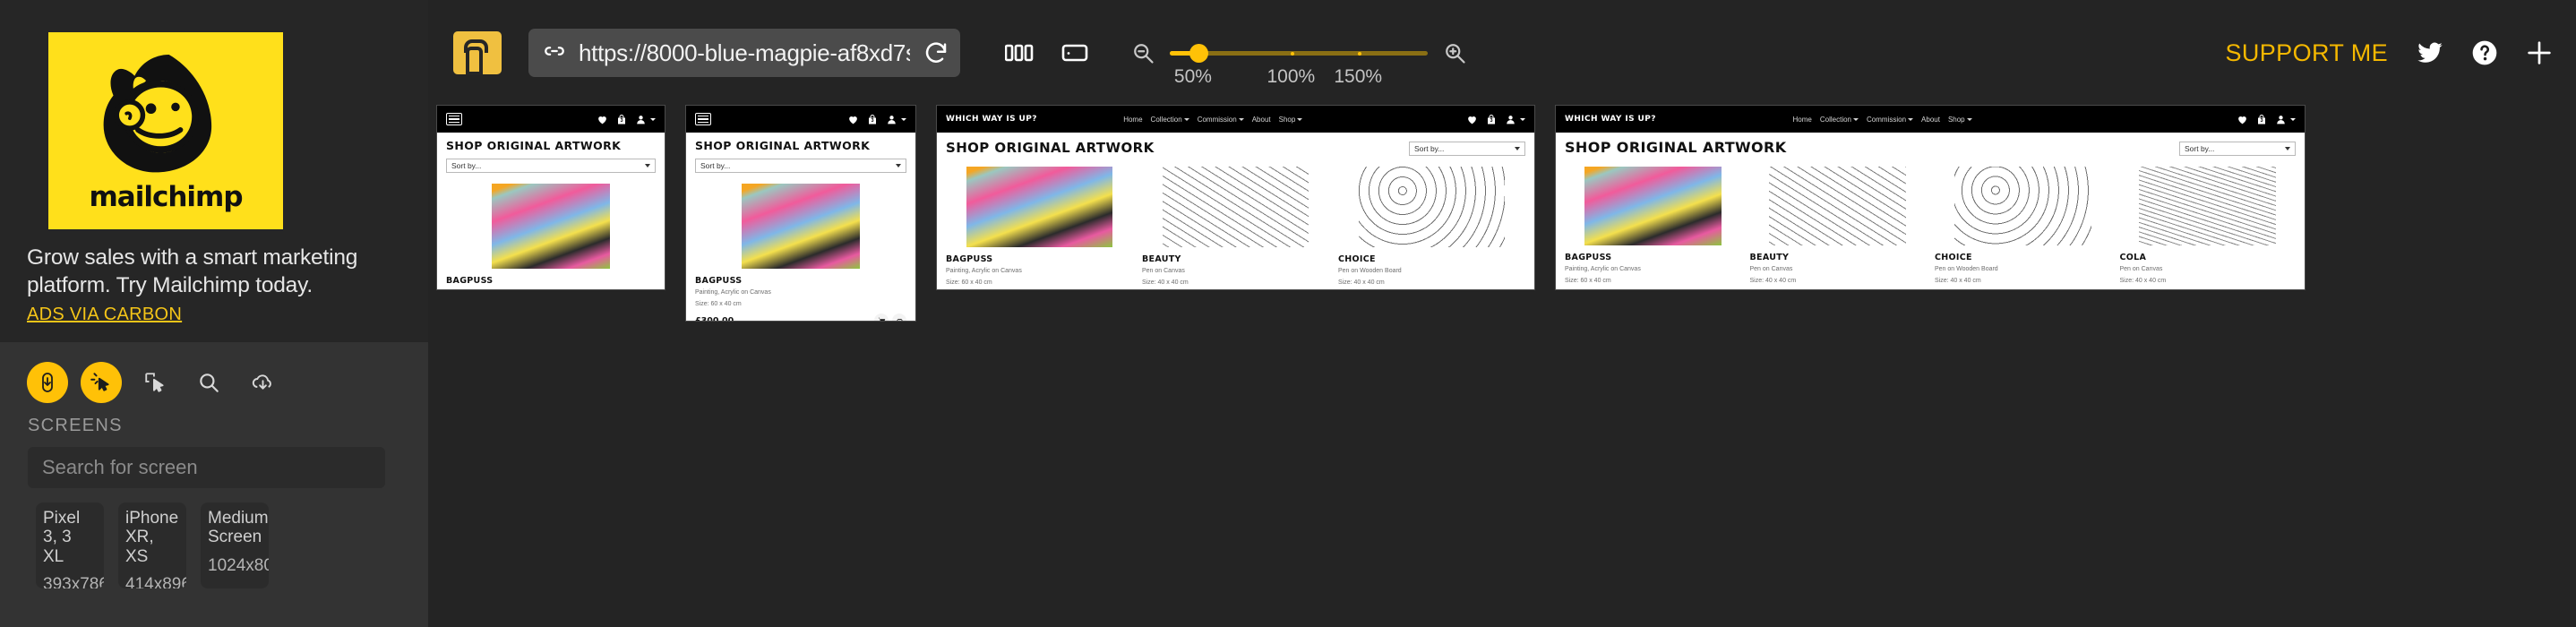 This screenshot has width=2576, height=627. Describe the element at coordinates (166, 197) in the screenshot. I see `mailchimp-wordmark: mailchimp` at that location.